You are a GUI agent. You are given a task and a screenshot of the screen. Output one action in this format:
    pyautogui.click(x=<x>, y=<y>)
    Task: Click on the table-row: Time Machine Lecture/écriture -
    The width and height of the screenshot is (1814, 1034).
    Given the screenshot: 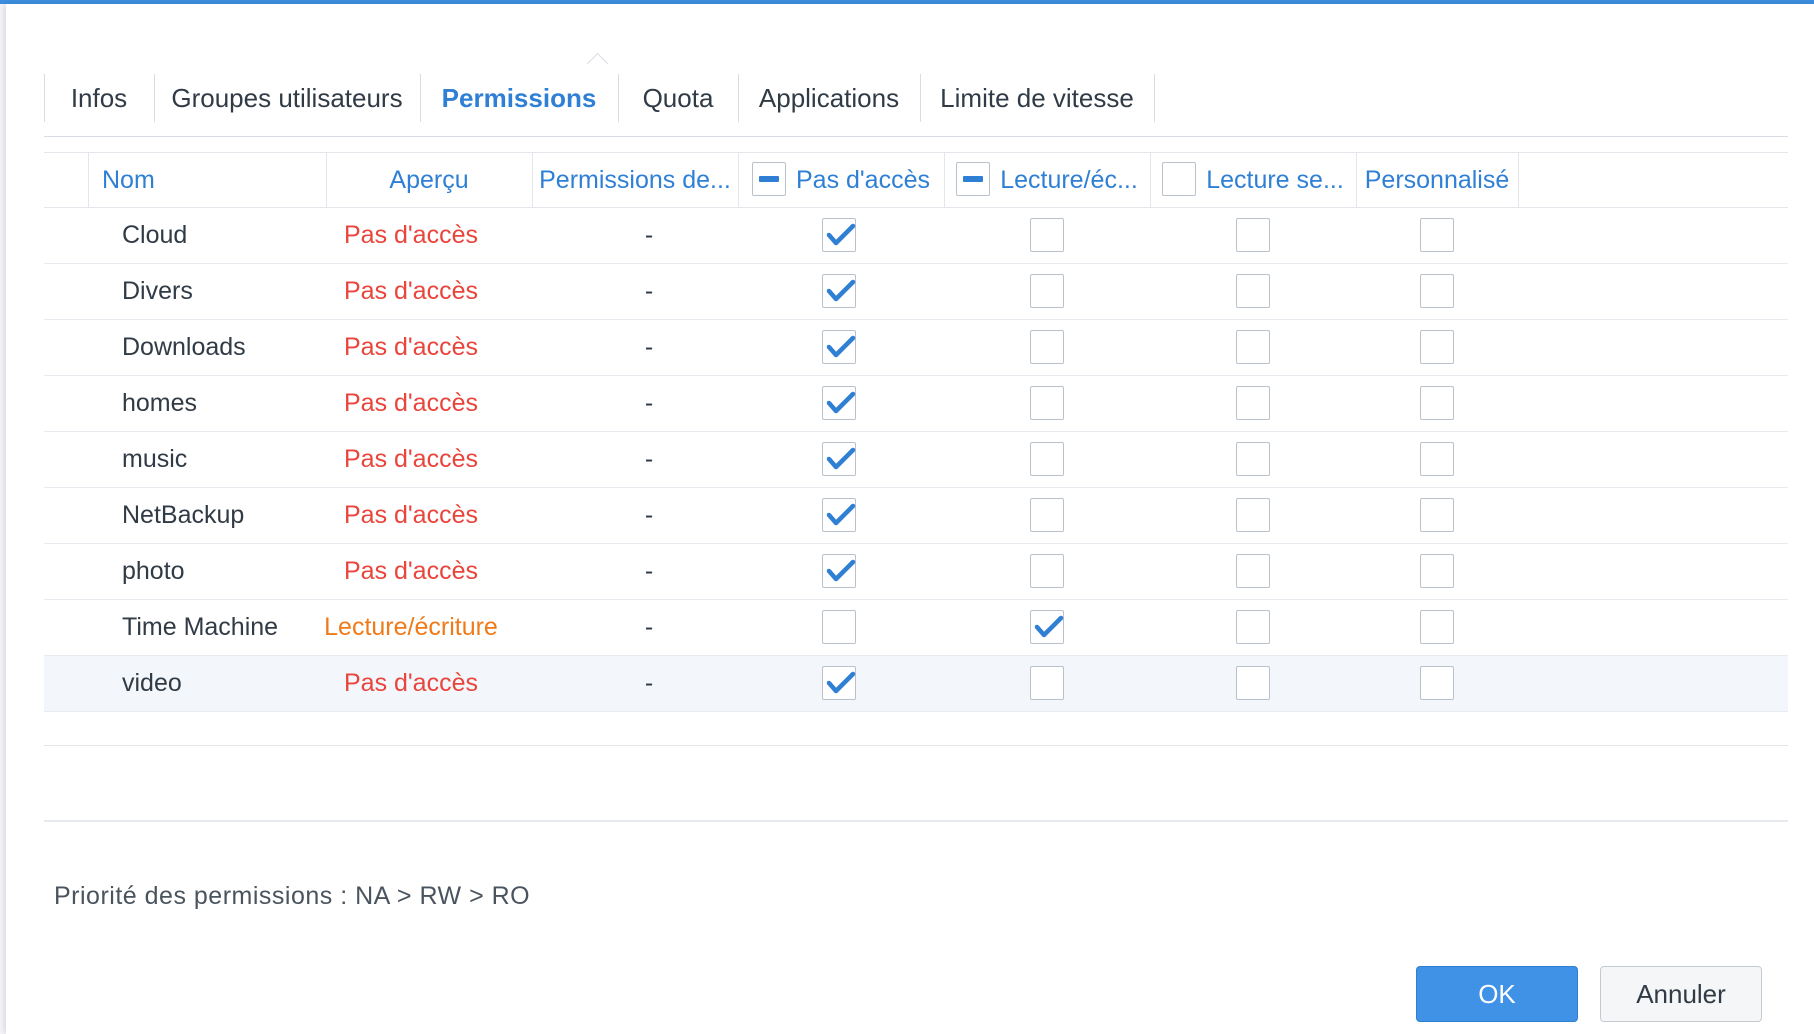 What is the action you would take?
    pyautogui.click(x=916, y=628)
    